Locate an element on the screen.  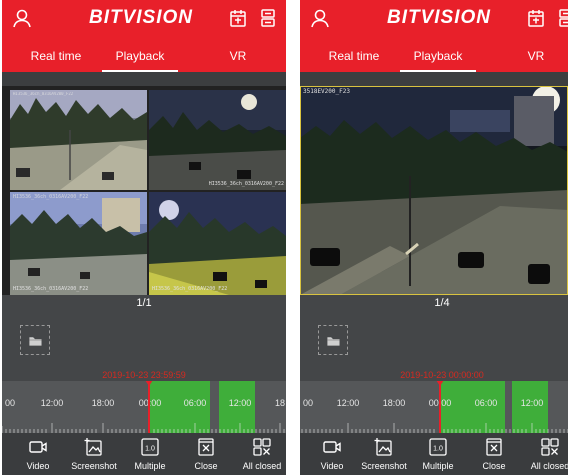
playback-timeline: 00 12:00 18:00 00:00 06:00 12:00 18 is located at coordinates (144, 407).